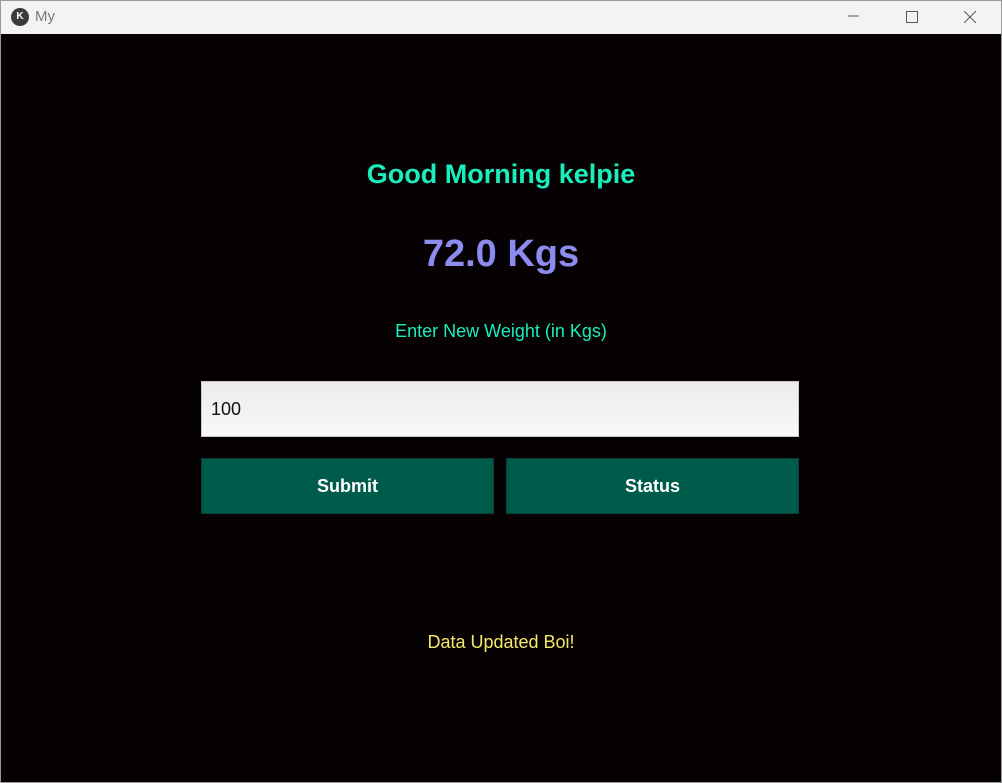  Describe the element at coordinates (501, 642) in the screenshot. I see `status-message: Data Updated Boi!` at that location.